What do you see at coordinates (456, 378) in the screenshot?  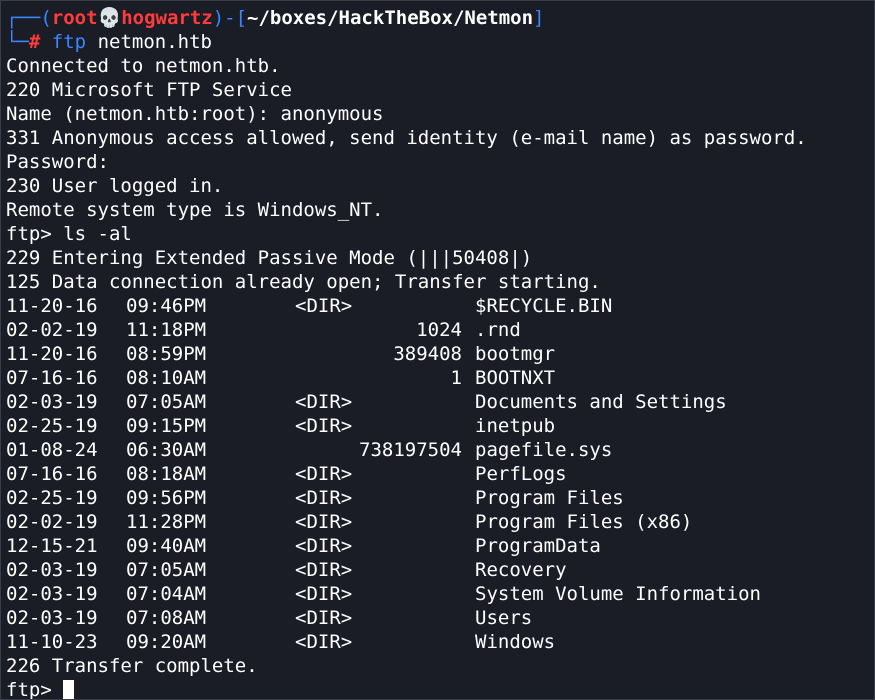 I see `listing-size: 1` at bounding box center [456, 378].